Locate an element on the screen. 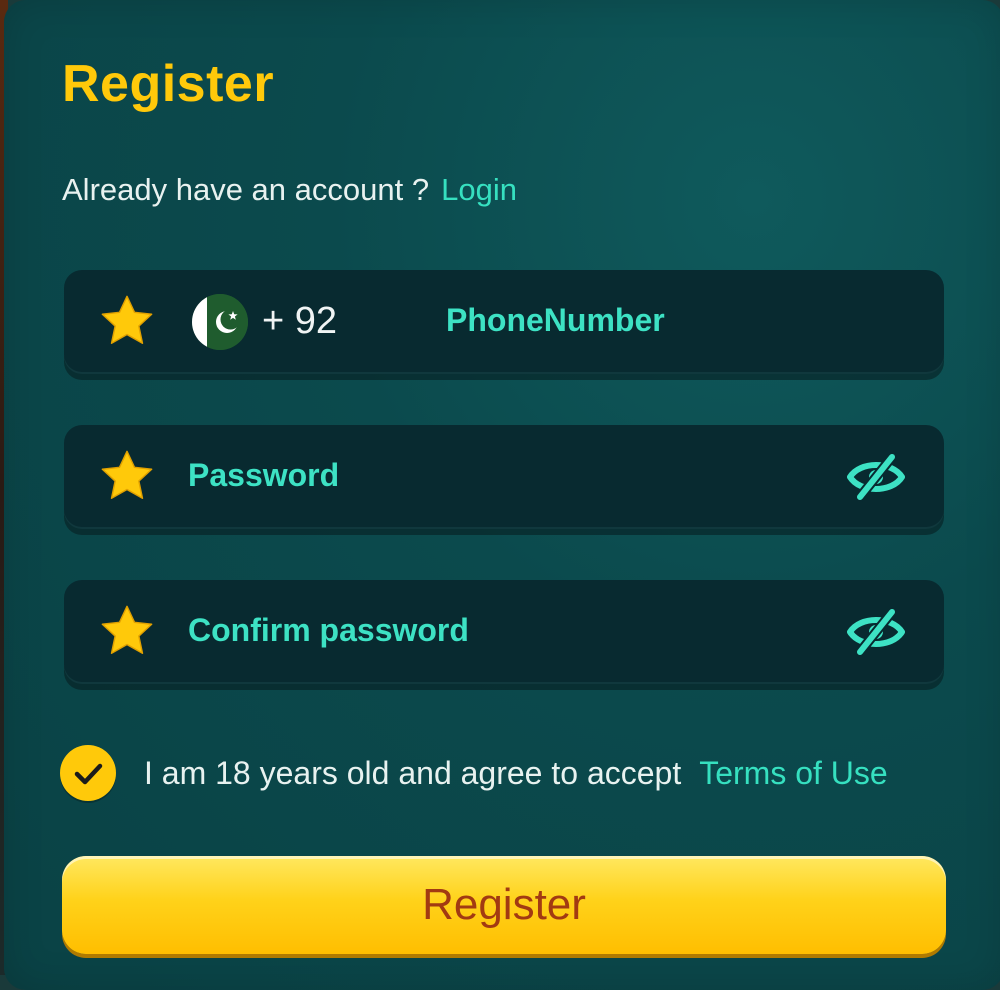 This screenshot has height=990, width=1000. register-button: Register is located at coordinates (504, 905).